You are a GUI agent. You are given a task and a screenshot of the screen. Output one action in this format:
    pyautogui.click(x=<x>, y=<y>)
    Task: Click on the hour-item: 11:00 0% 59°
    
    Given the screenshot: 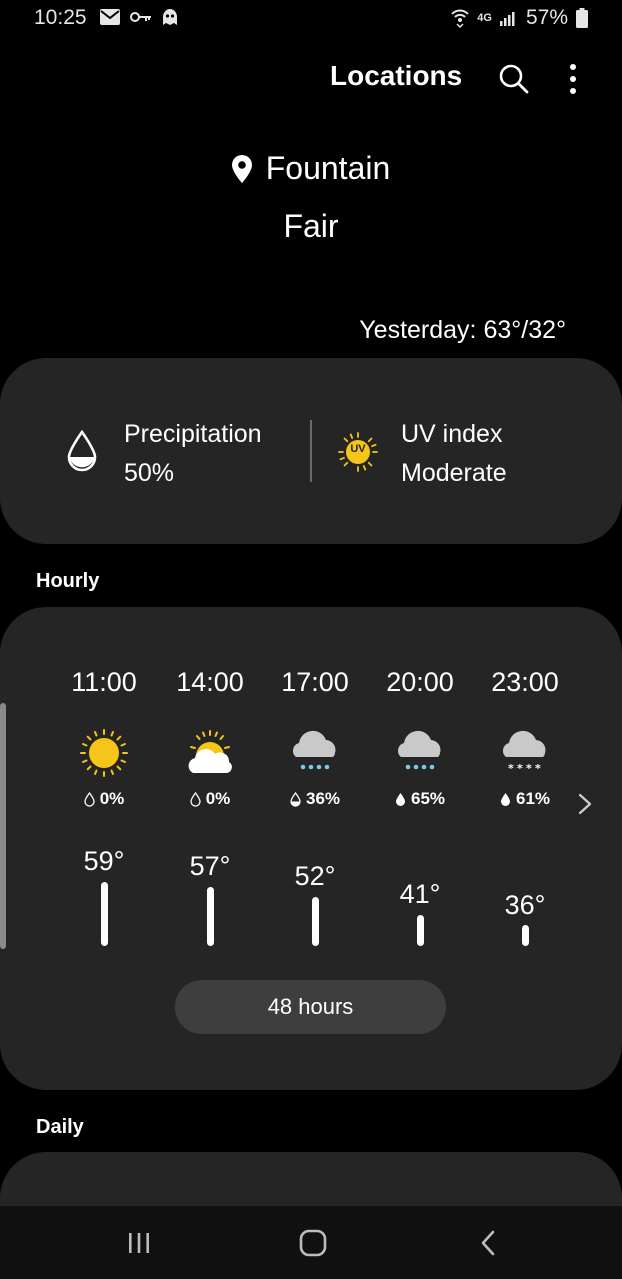 What is the action you would take?
    pyautogui.click(x=104, y=848)
    